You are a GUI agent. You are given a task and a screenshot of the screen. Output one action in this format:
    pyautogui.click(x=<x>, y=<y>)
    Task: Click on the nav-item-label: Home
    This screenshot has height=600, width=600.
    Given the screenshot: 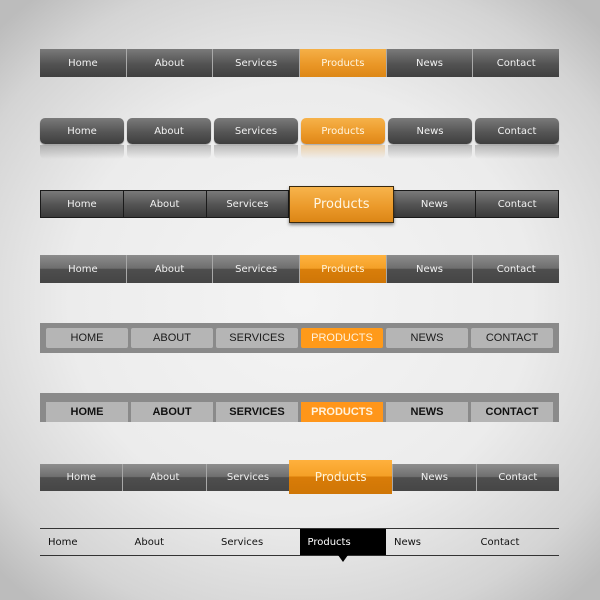 What is the action you would take?
    pyautogui.click(x=63, y=542)
    